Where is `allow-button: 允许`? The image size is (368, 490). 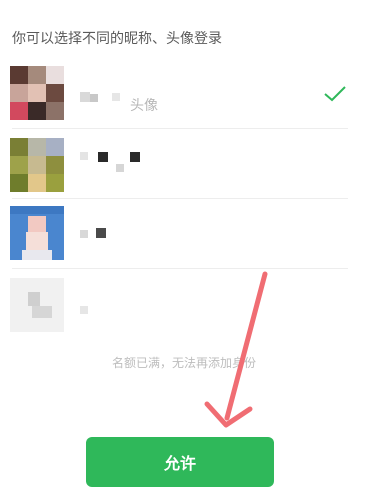 allow-button: 允许 is located at coordinates (180, 462).